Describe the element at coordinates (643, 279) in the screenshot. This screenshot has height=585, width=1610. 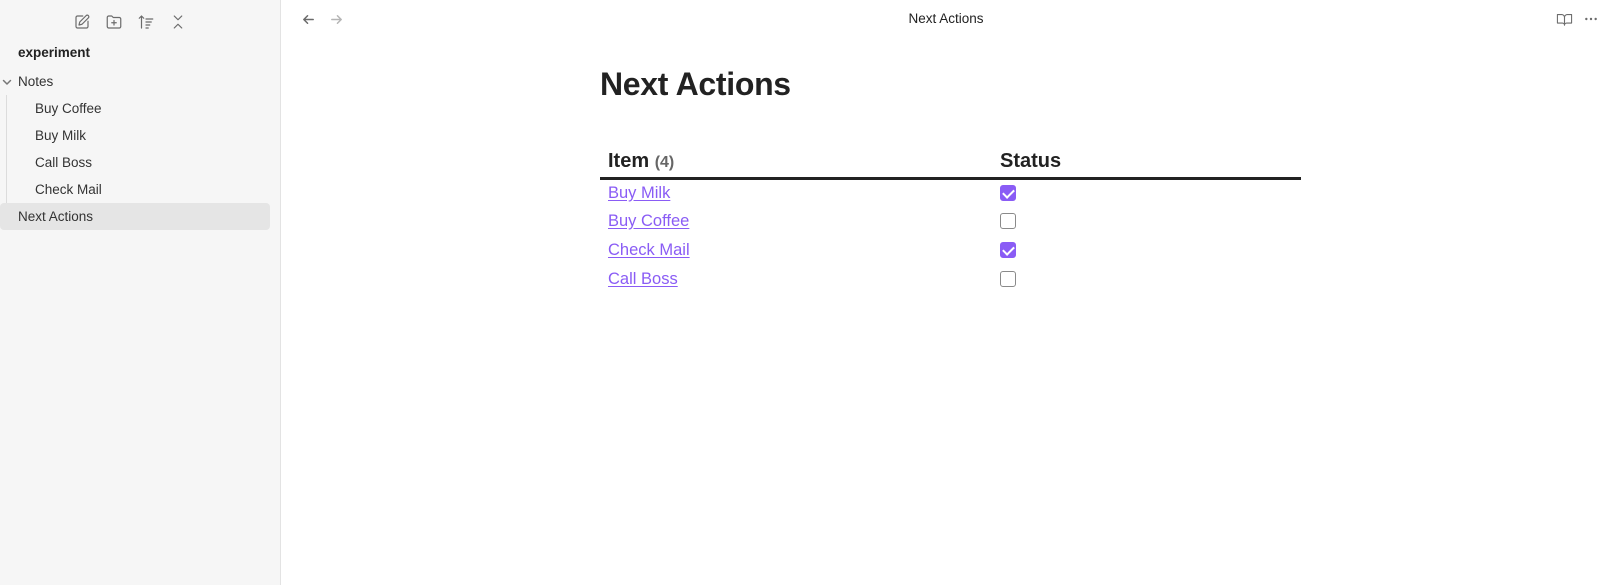
I see `note-link: Call Boss` at that location.